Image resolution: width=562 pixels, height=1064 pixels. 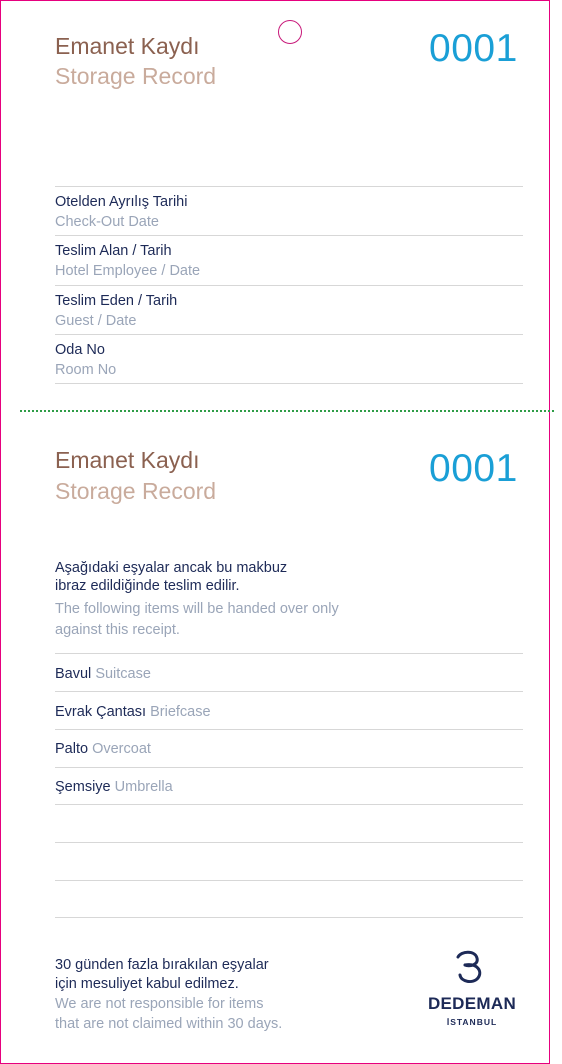 I want to click on item-briefcase: Evrak Çantası Briefcase, so click(x=133, y=712).